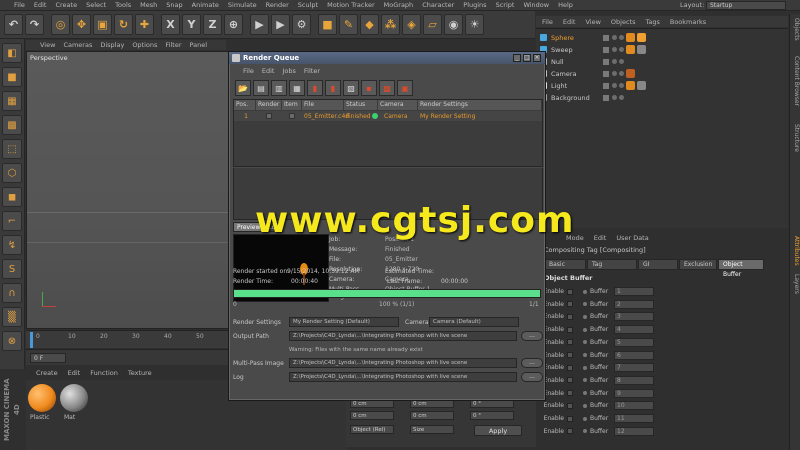 The image size is (800, 450). I want to click on object-menu-view: View, so click(592, 22).